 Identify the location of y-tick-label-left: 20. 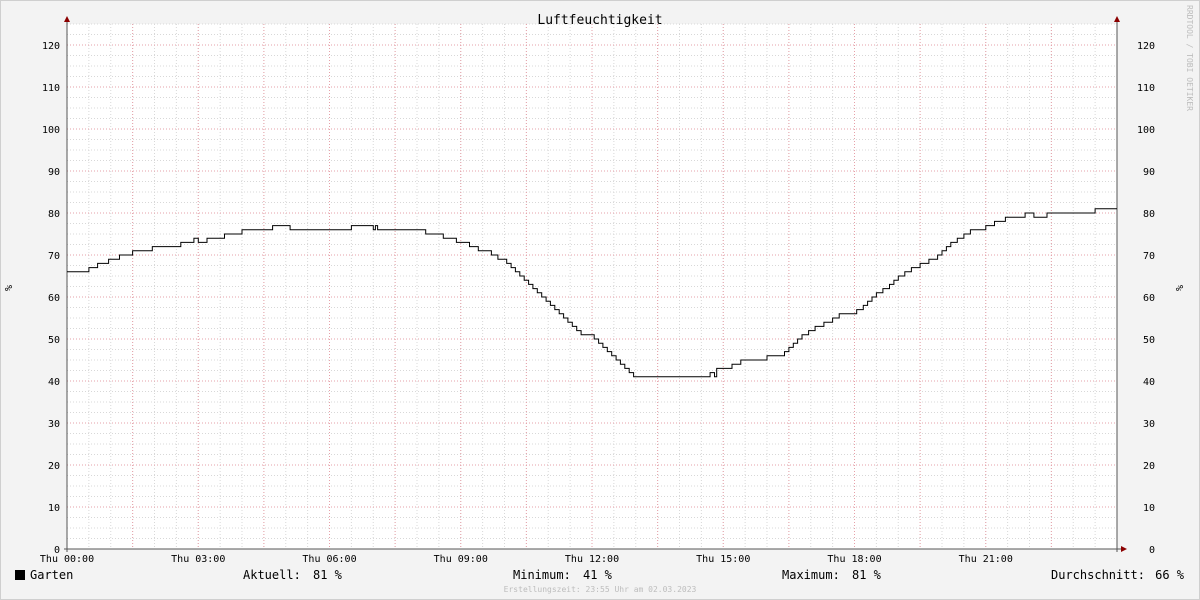
(54, 466).